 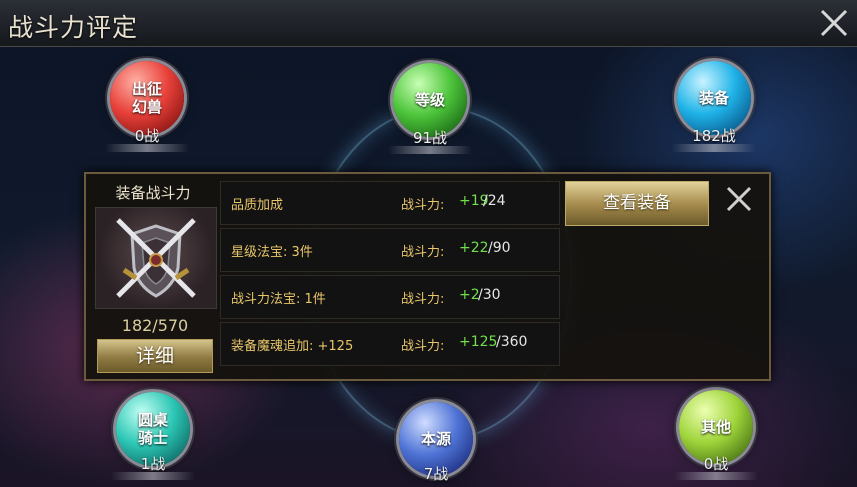 I want to click on orb-summon-beast: 出征 幻兽, so click(x=147, y=98).